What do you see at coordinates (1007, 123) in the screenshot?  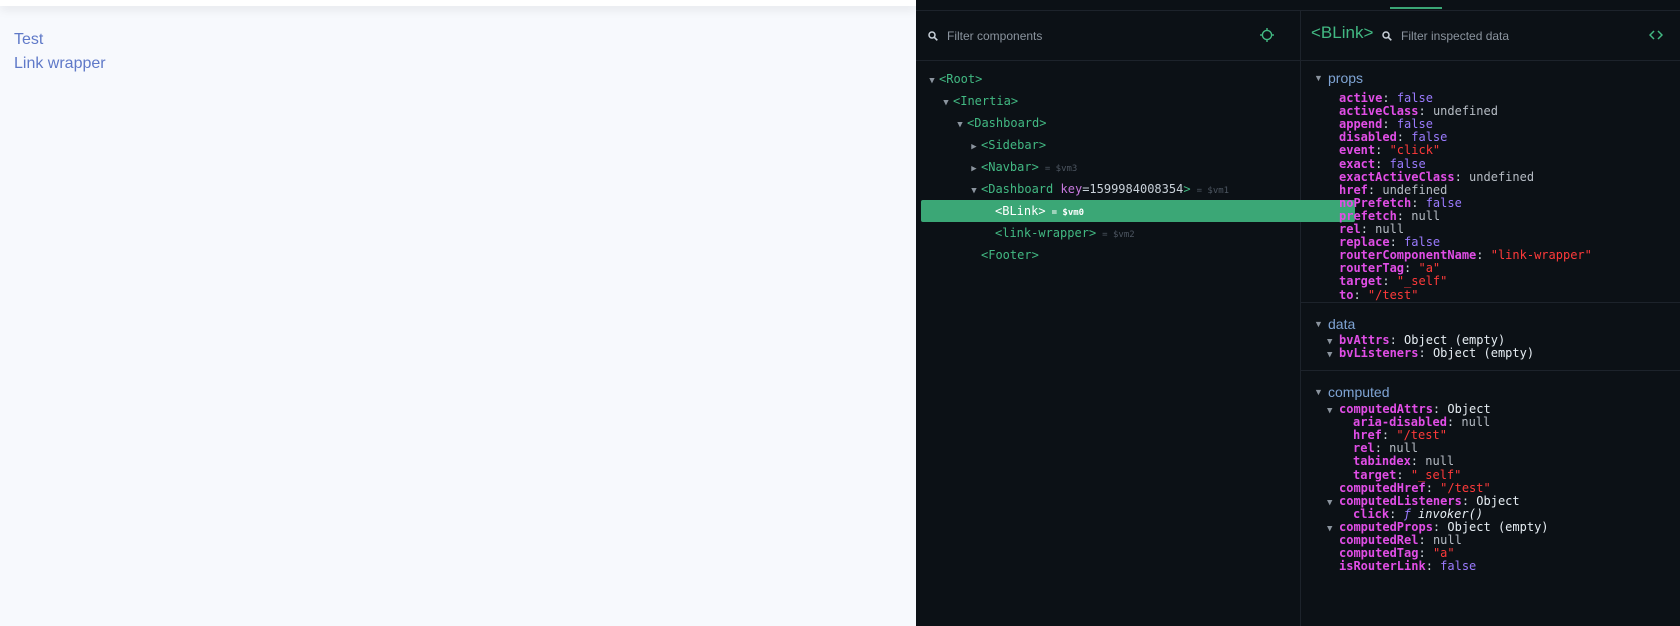 I see `component-name: Dashboard` at bounding box center [1007, 123].